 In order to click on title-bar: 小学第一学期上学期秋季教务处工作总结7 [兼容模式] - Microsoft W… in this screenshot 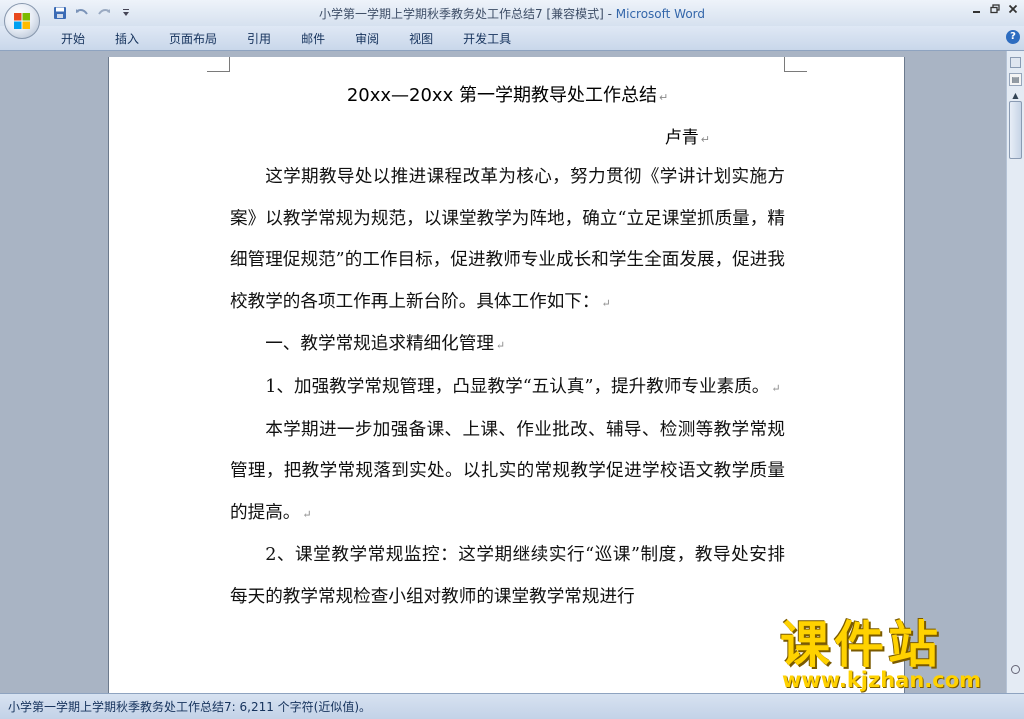, I will do `click(512, 13)`.